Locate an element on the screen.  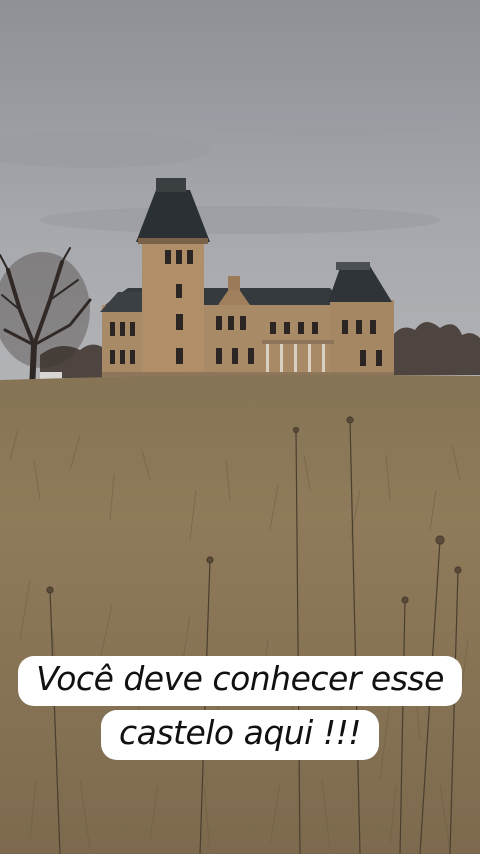
caption-text-1: Você deve conhecer esse is located at coordinates (240, 681).